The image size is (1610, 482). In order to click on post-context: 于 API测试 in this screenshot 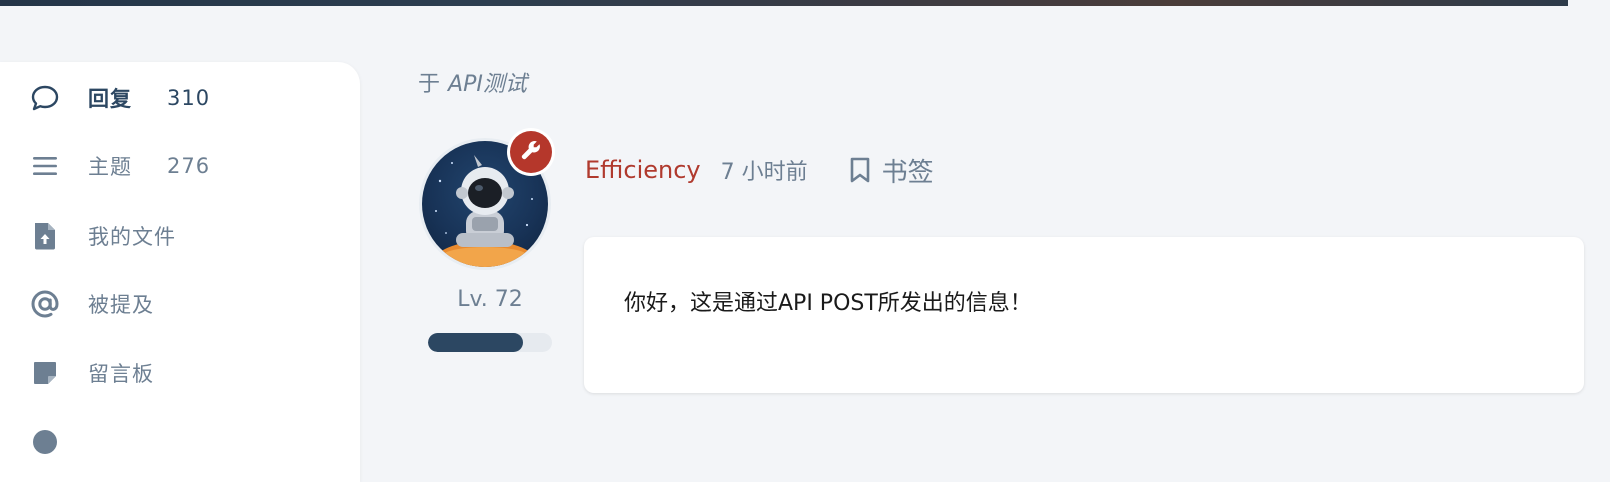, I will do `click(472, 82)`.